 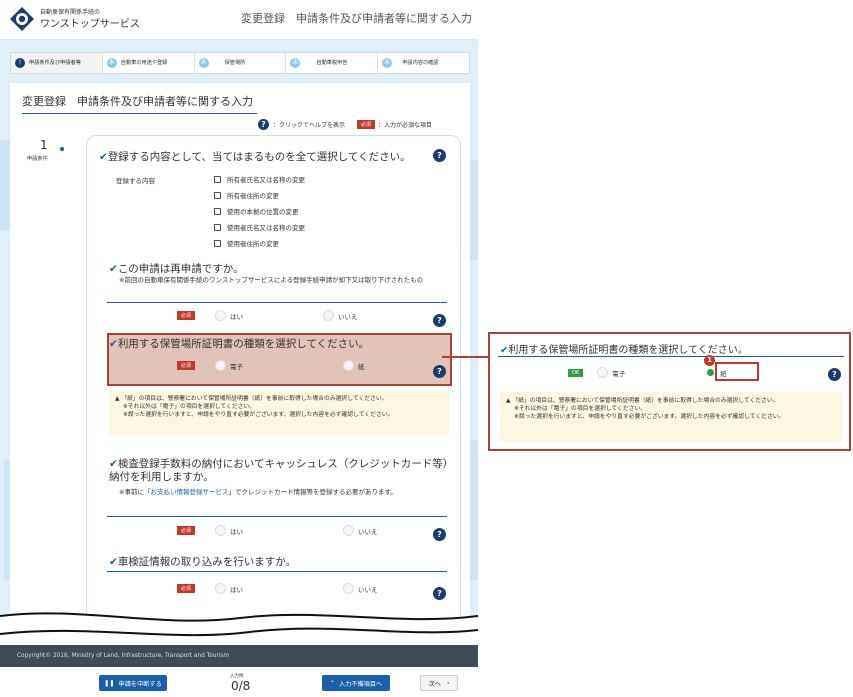 I want to click on checkbox-label: 所有者氏名又は名称の変更, so click(x=266, y=180).